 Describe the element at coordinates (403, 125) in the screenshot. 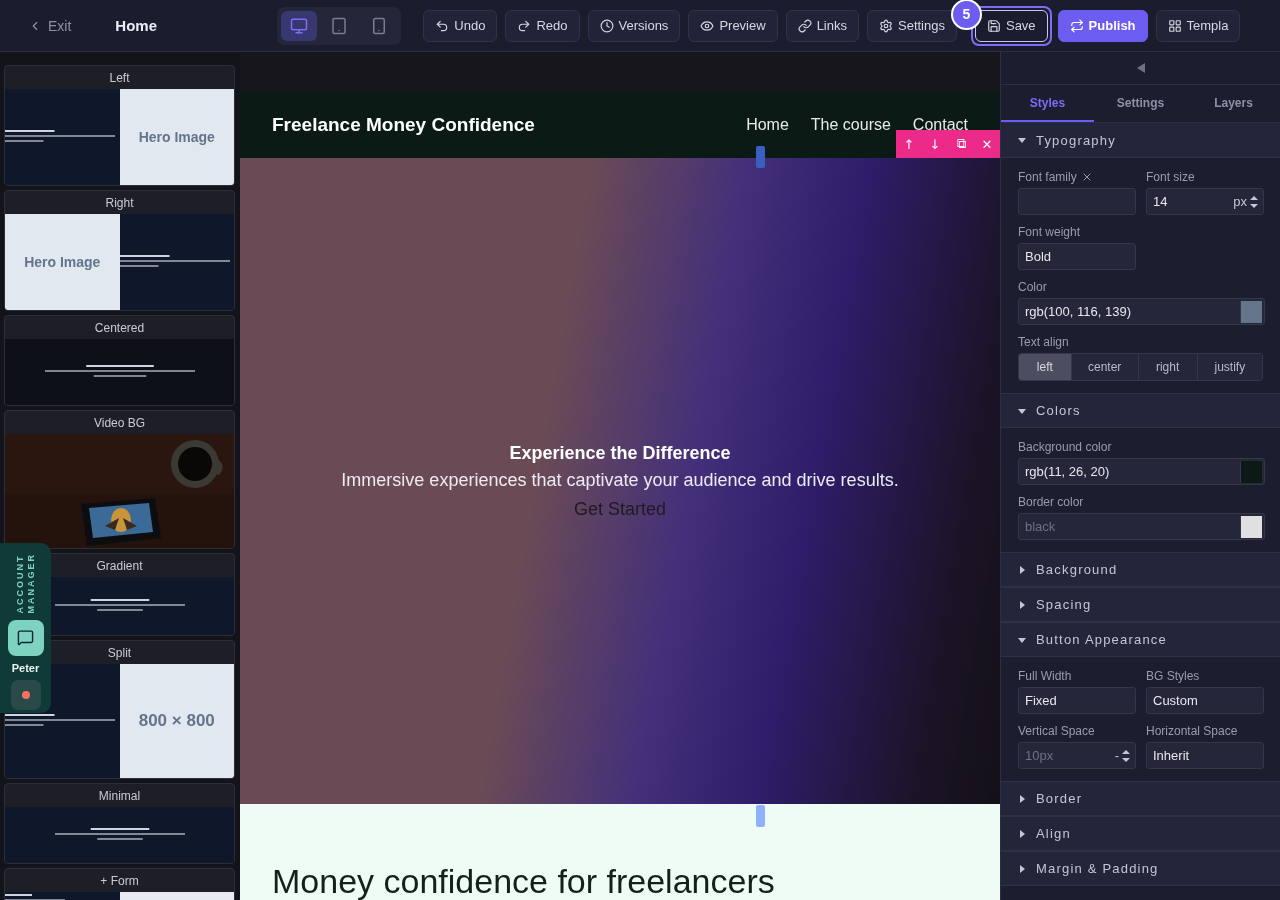

I see `site-brand: Freelance Money Confidence` at that location.